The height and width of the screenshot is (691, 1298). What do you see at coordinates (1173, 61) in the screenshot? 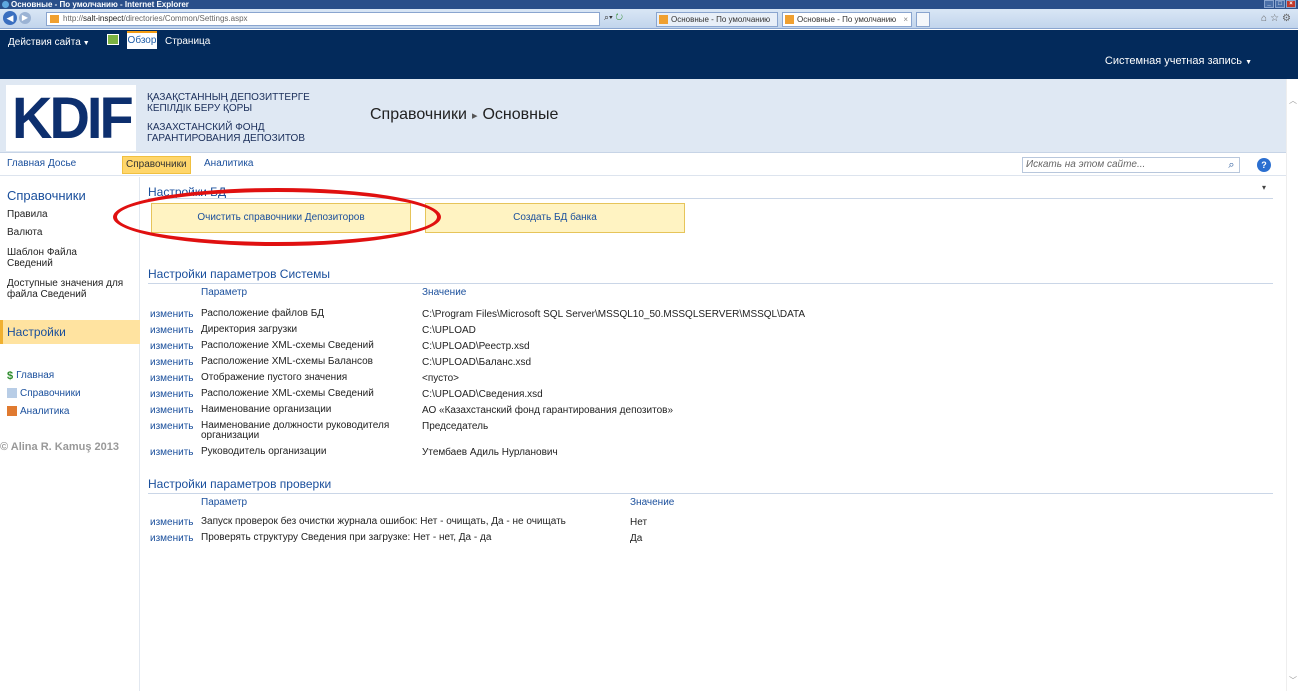
I see `account-label: Системная учетная запись` at bounding box center [1173, 61].